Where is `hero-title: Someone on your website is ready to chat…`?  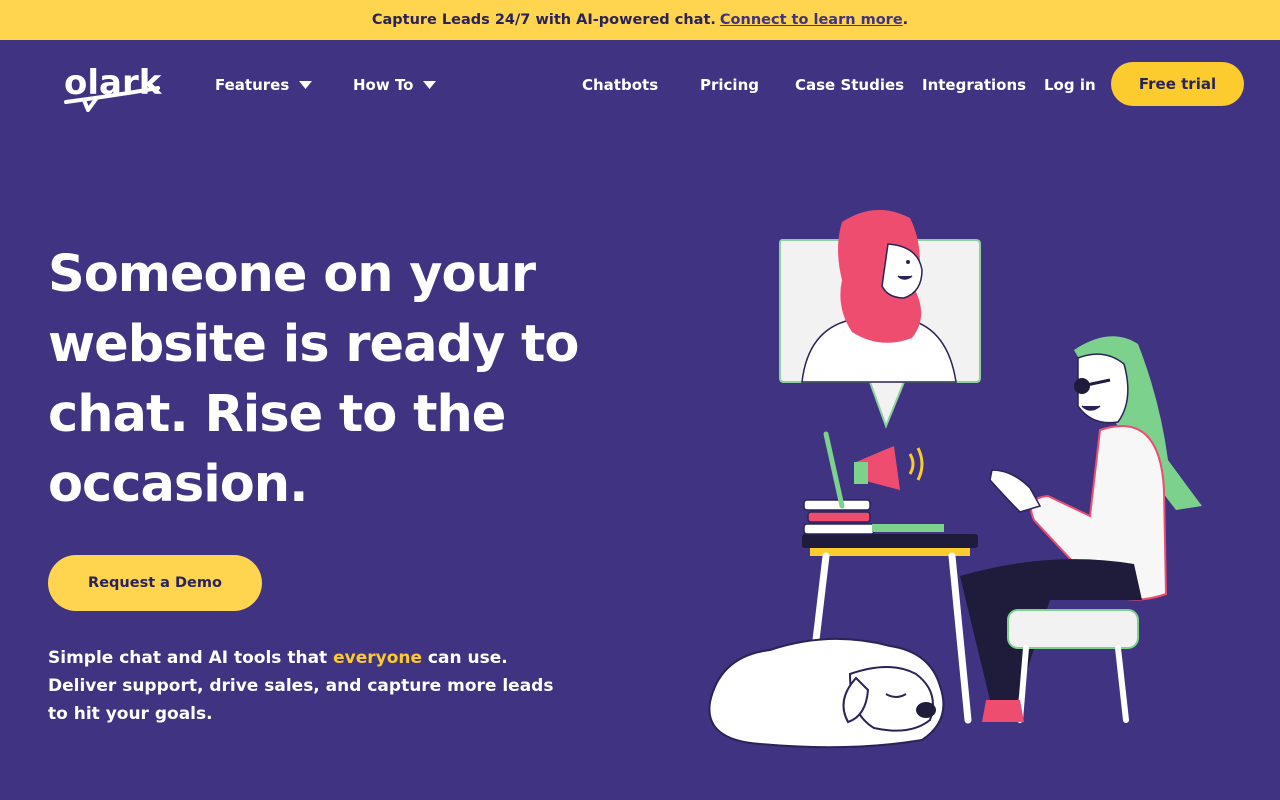 hero-title: Someone on your website is ready to chat… is located at coordinates (313, 379).